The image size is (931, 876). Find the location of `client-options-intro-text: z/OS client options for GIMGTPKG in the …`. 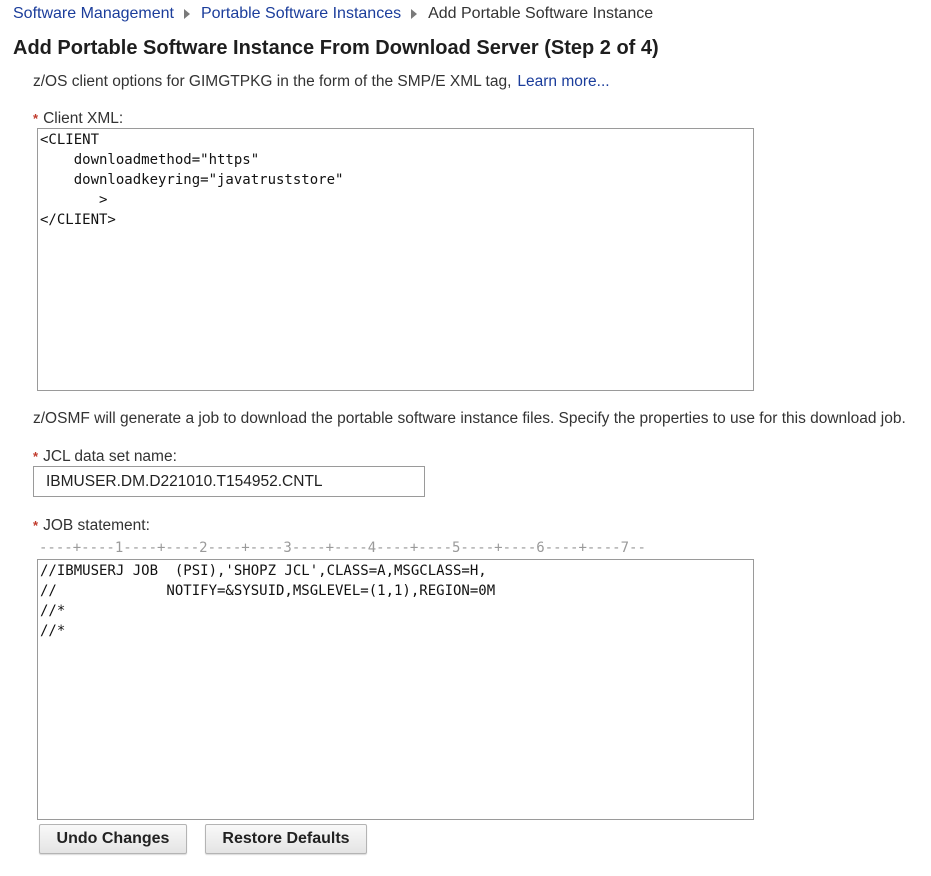

client-options-intro-text: z/OS client options for GIMGTPKG in the … is located at coordinates (272, 81).